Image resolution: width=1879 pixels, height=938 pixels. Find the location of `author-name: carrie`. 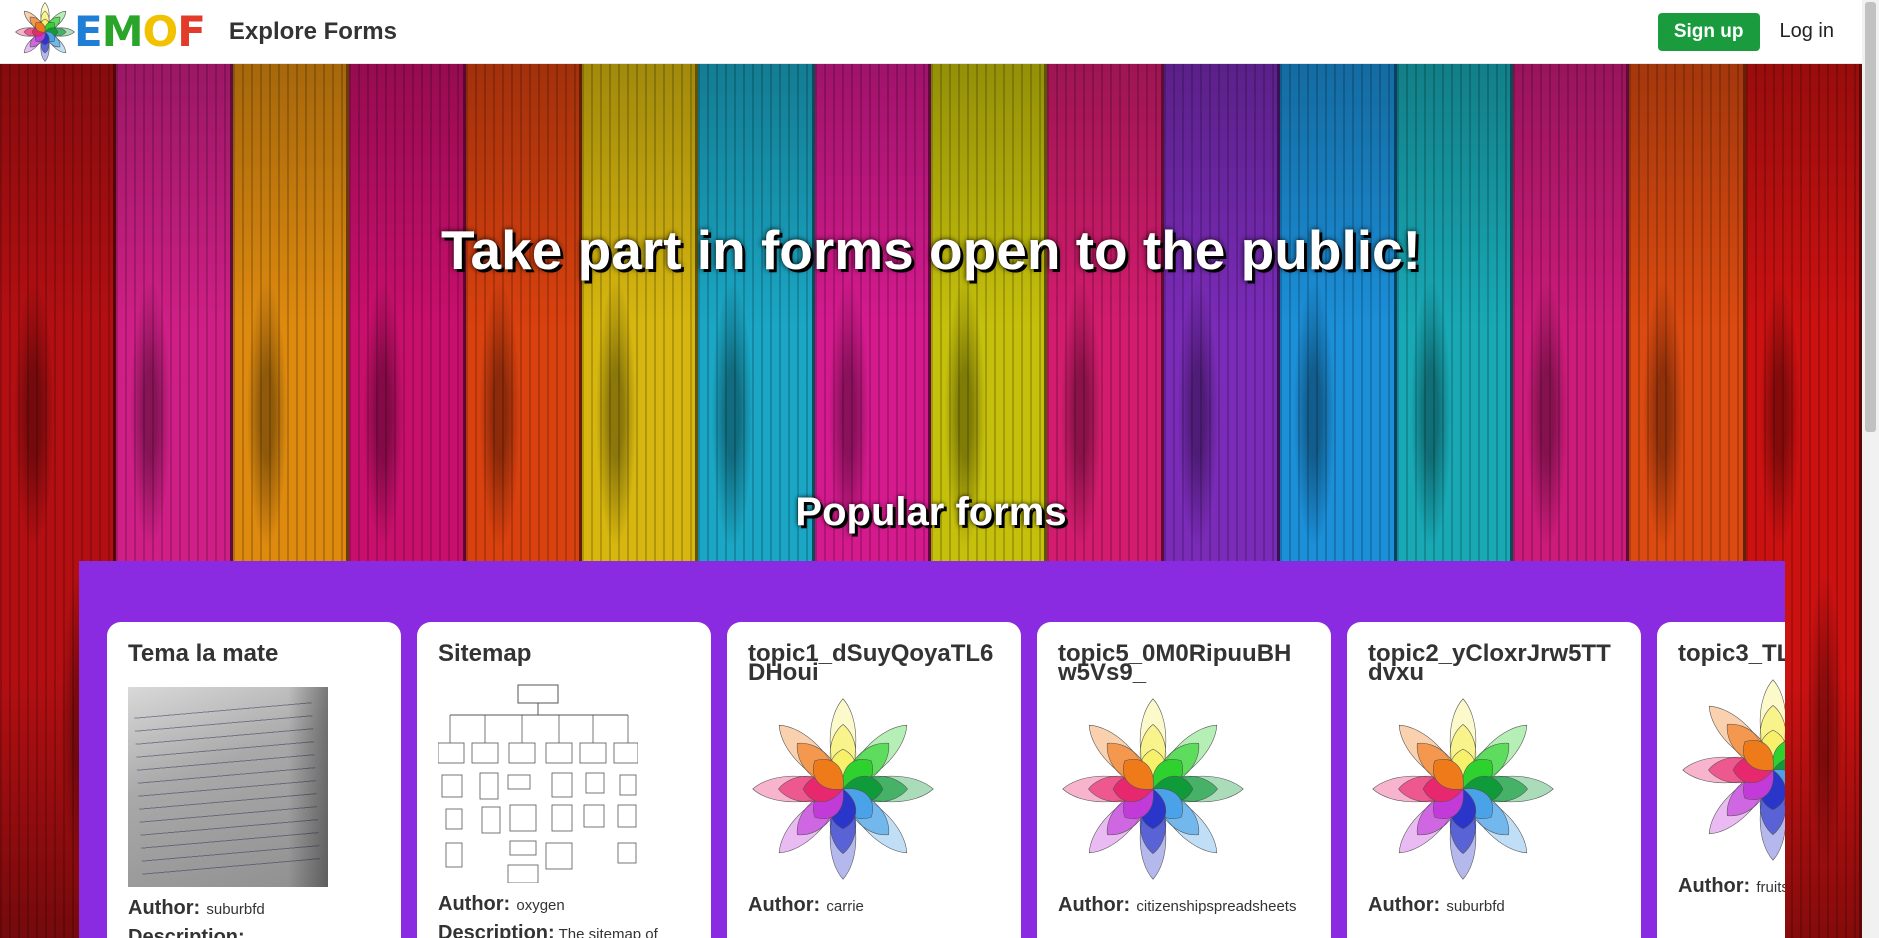

author-name: carrie is located at coordinates (845, 906).